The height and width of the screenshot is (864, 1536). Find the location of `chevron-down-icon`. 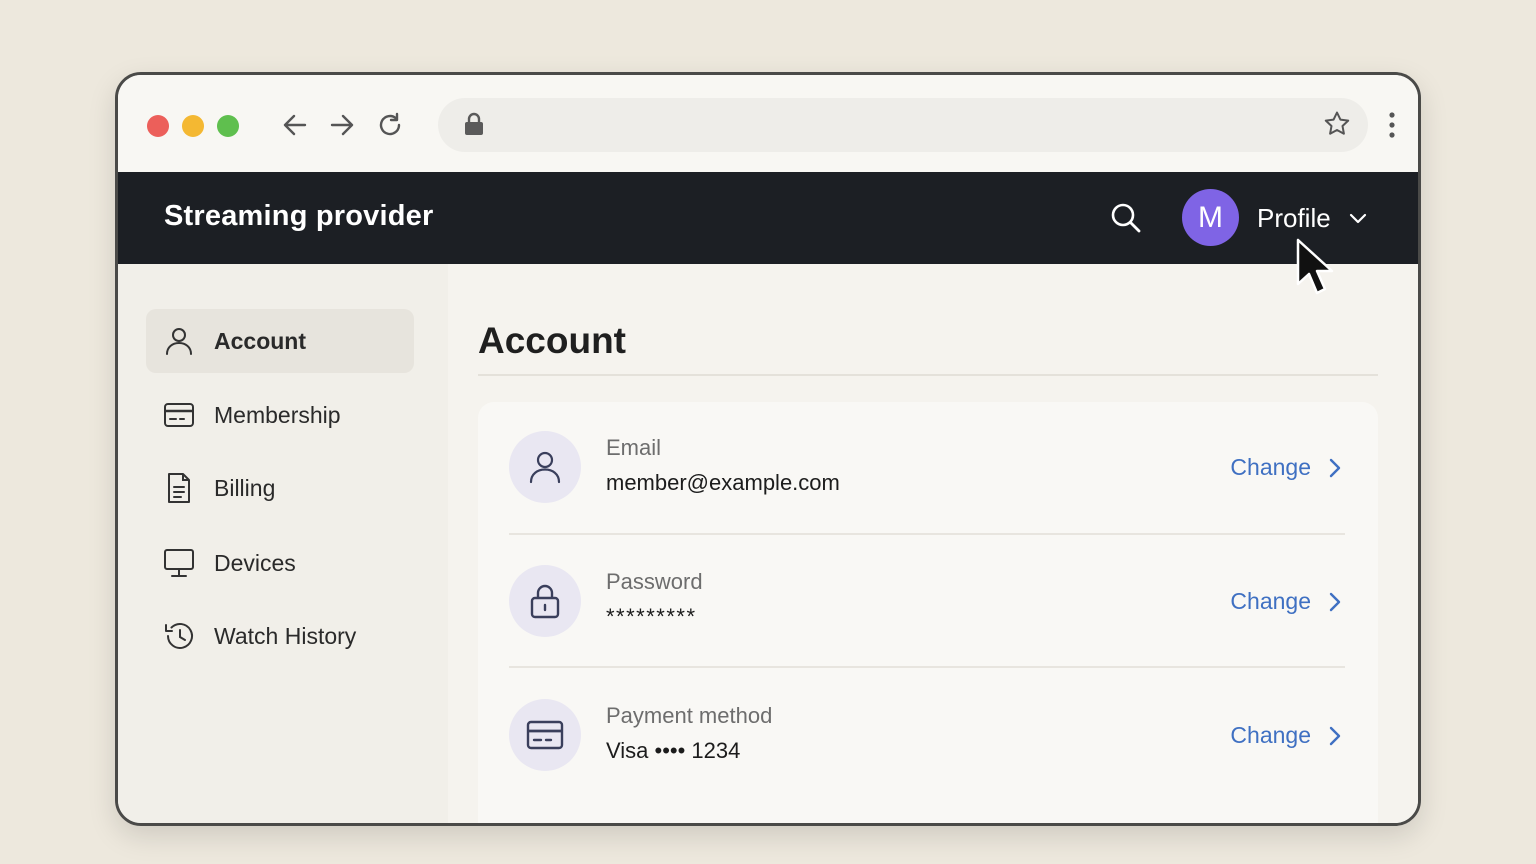

chevron-down-icon is located at coordinates (1358, 218).